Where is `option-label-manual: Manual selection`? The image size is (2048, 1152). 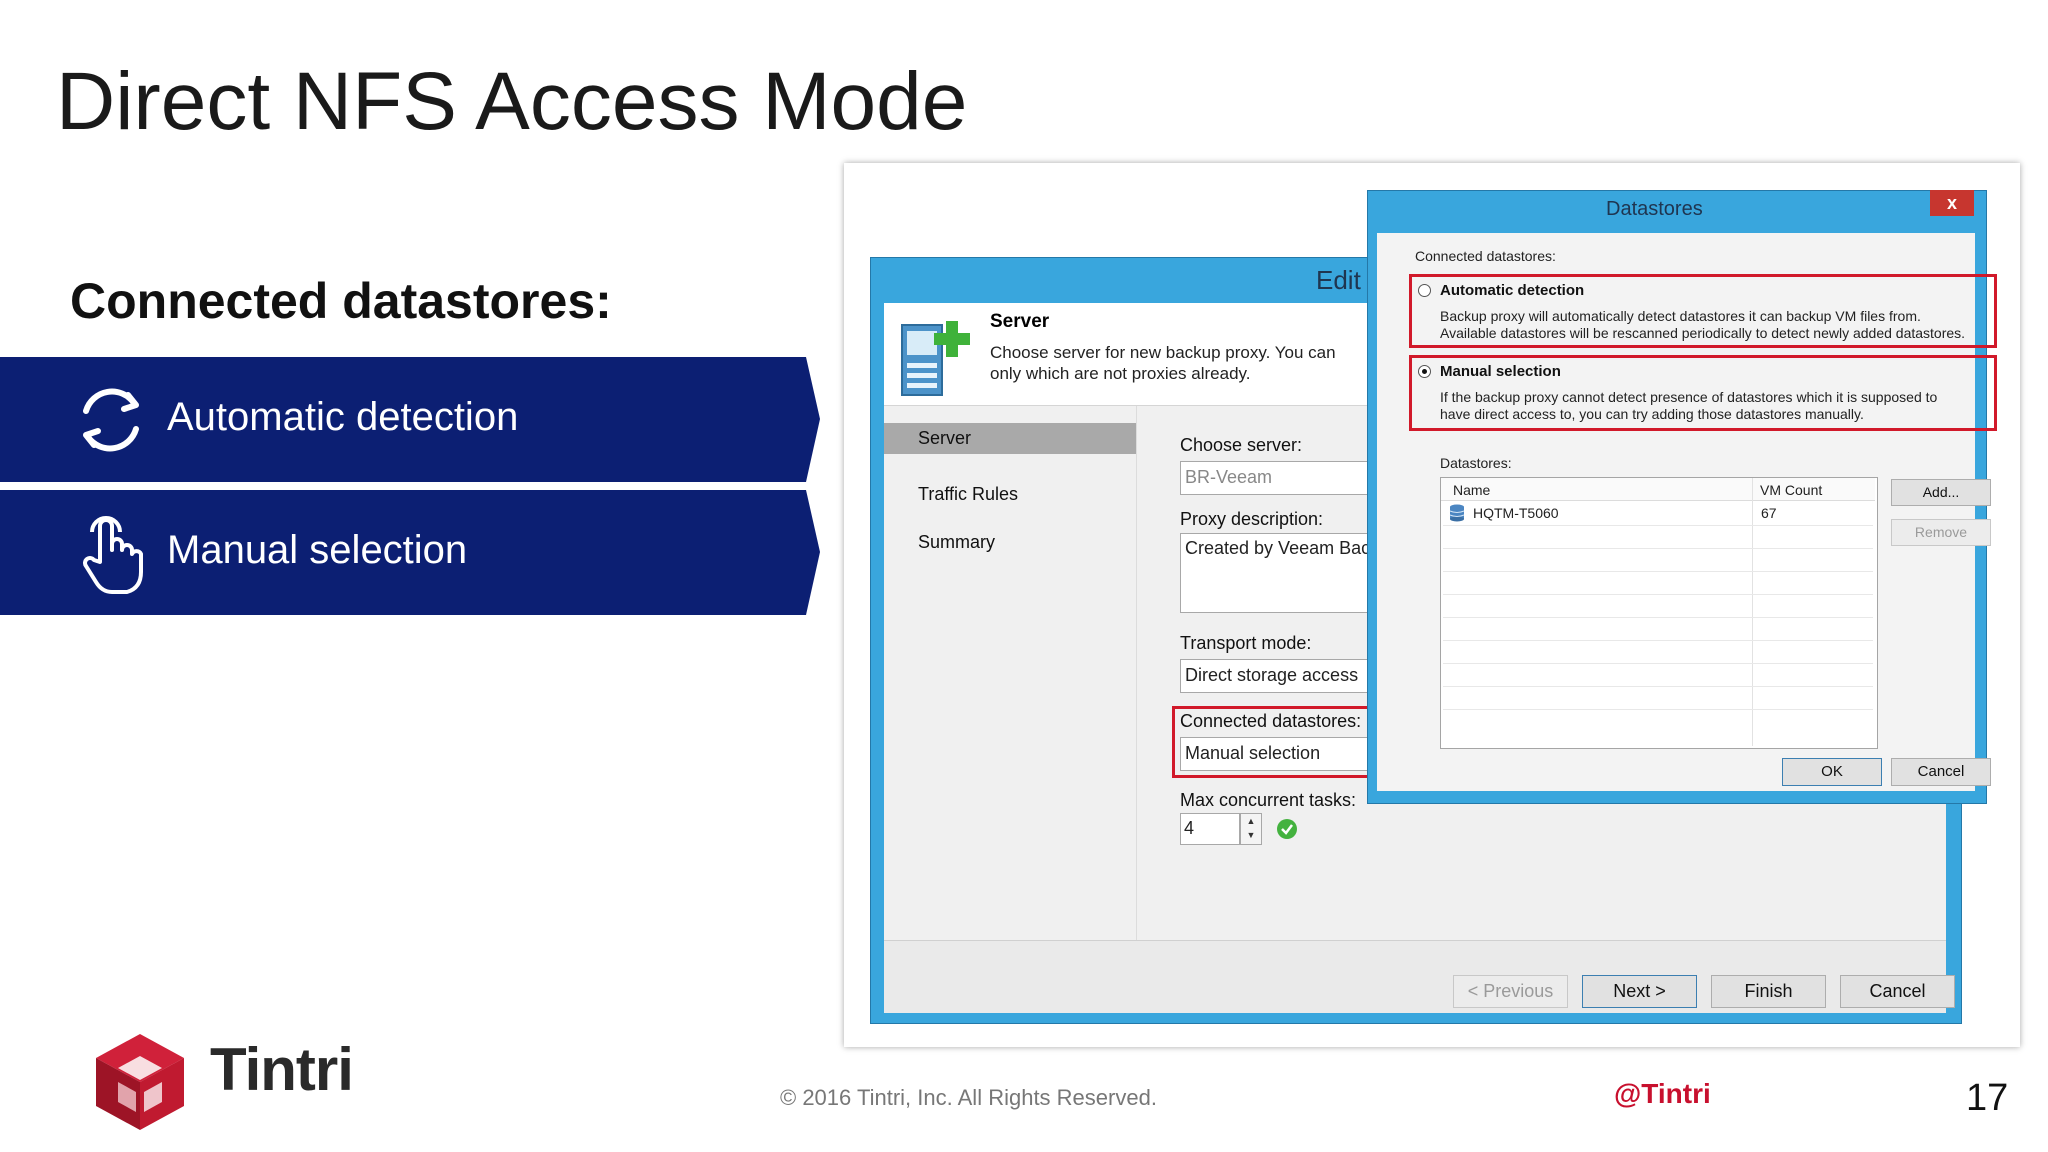
option-label-manual: Manual selection is located at coordinates (317, 550).